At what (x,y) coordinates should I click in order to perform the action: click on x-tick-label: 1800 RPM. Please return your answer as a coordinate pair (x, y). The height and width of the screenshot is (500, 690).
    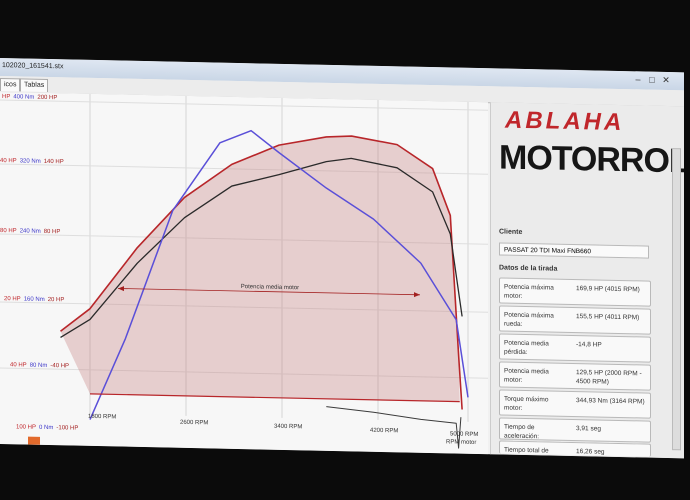
    Looking at the image, I should click on (102, 417).